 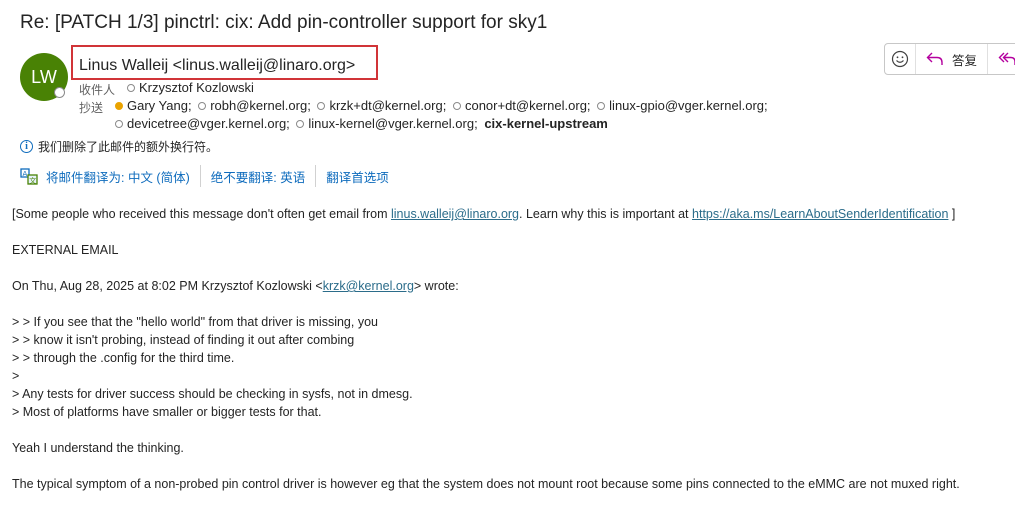 I want to click on to-label: 收件人, so click(x=97, y=90).